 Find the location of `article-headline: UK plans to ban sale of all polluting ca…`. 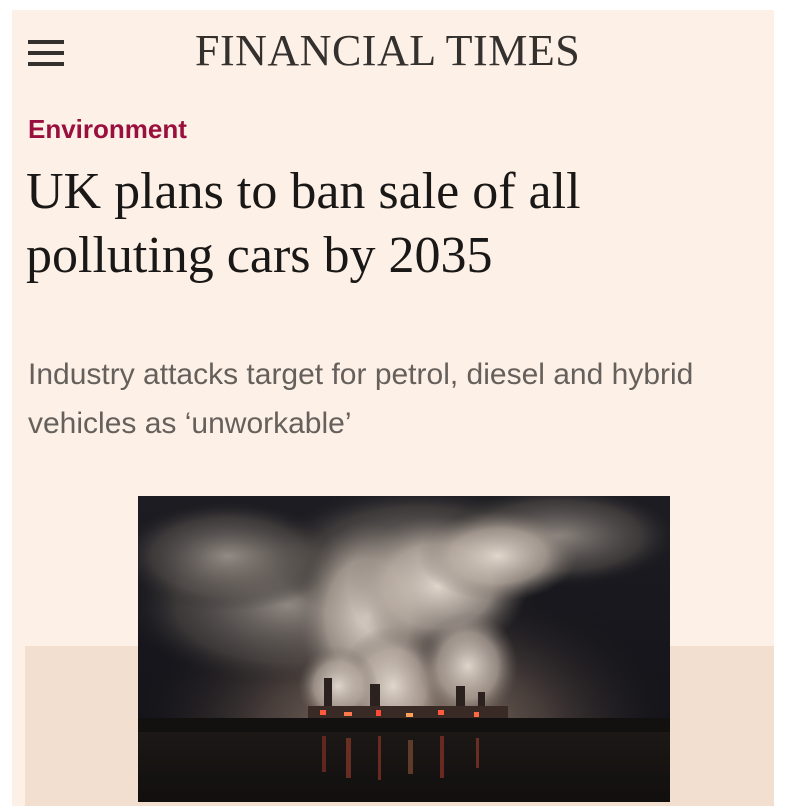

article-headline: UK plans to ban sale of all polluting ca… is located at coordinates (303, 223).